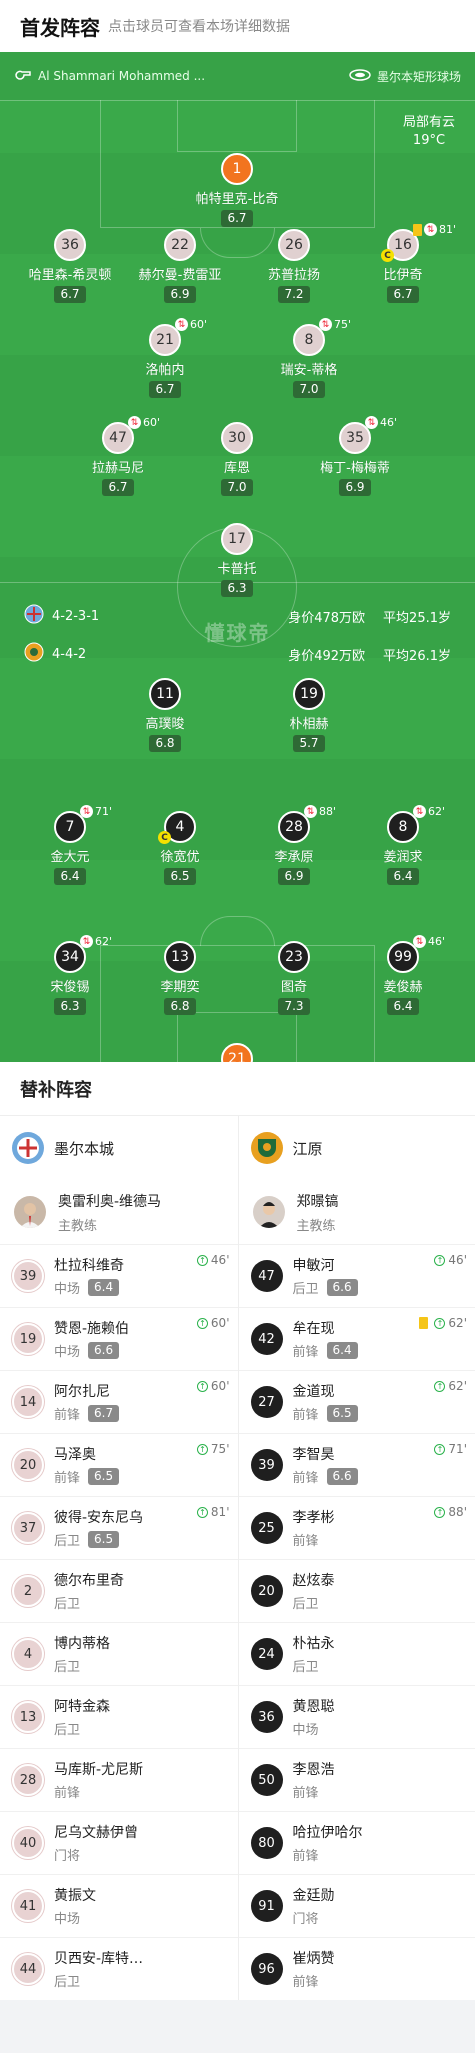 This screenshot has width=475, height=2053. What do you see at coordinates (76, 616) in the screenshot?
I see `home-formation: 4-2-3-1` at bounding box center [76, 616].